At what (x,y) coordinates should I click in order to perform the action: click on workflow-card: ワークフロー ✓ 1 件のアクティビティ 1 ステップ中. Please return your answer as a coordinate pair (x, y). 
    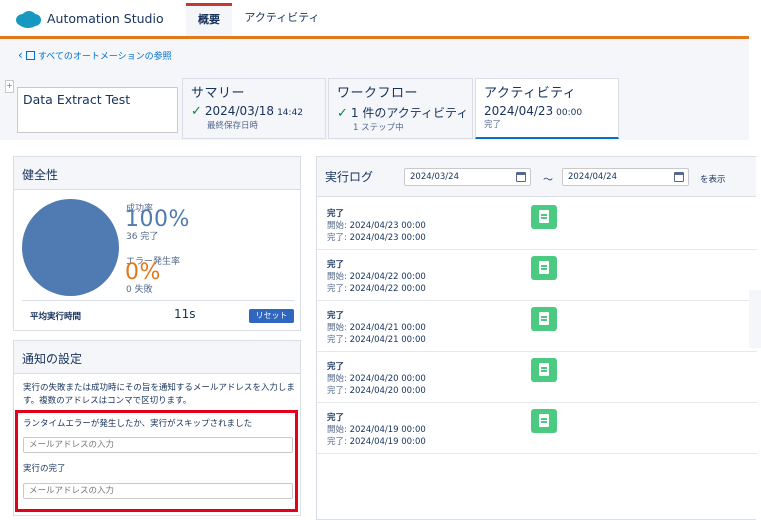
    Looking at the image, I should click on (400, 108).